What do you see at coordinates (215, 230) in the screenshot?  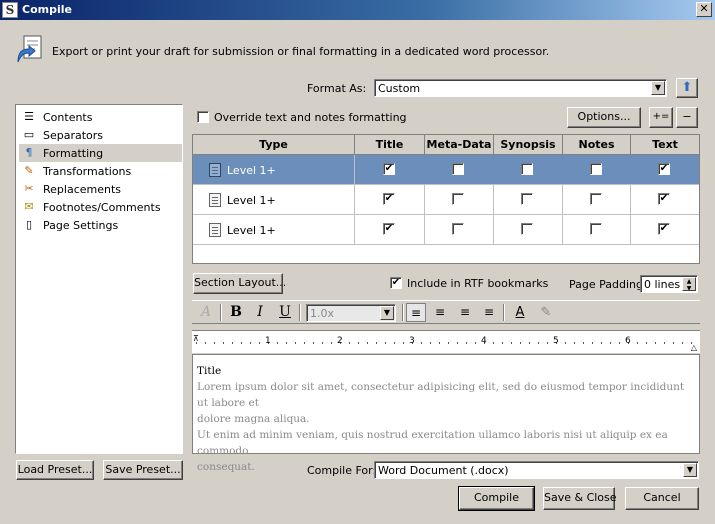 I see `document-icon` at bounding box center [215, 230].